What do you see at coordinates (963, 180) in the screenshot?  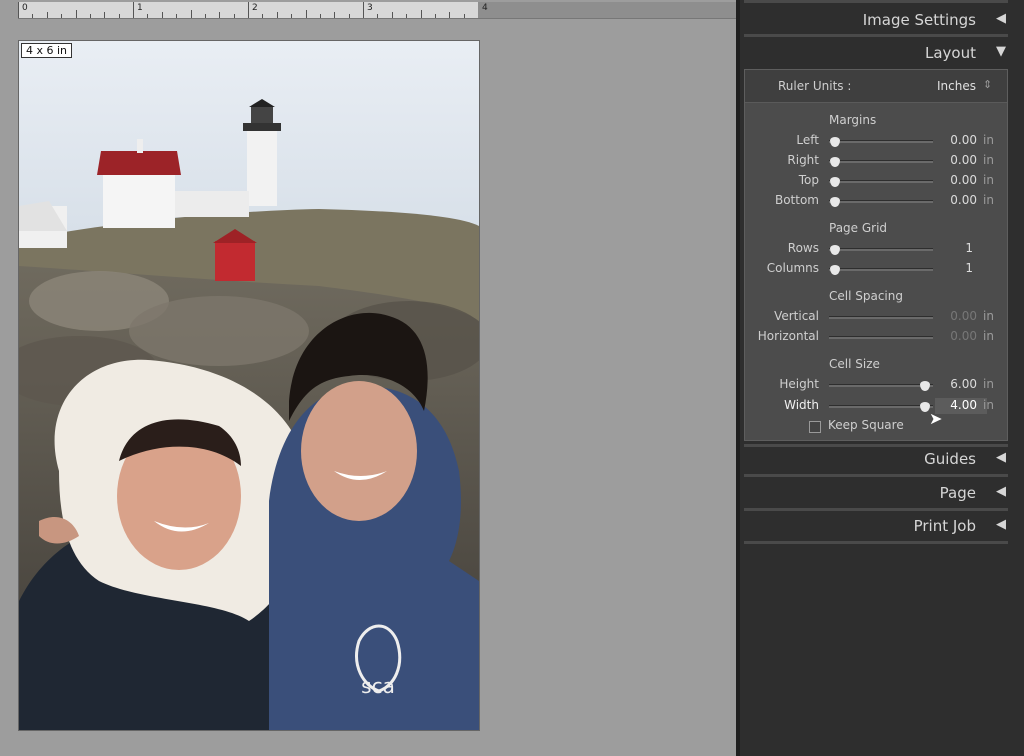 I see `margin-top-value: 0.00` at bounding box center [963, 180].